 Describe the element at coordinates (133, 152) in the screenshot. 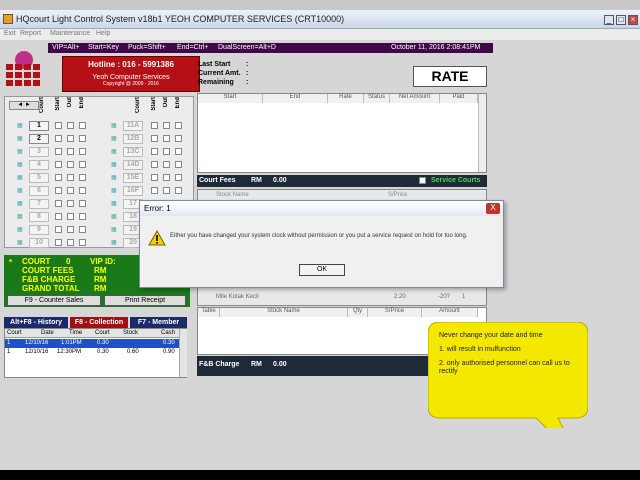

I see `court-button: 13C` at that location.